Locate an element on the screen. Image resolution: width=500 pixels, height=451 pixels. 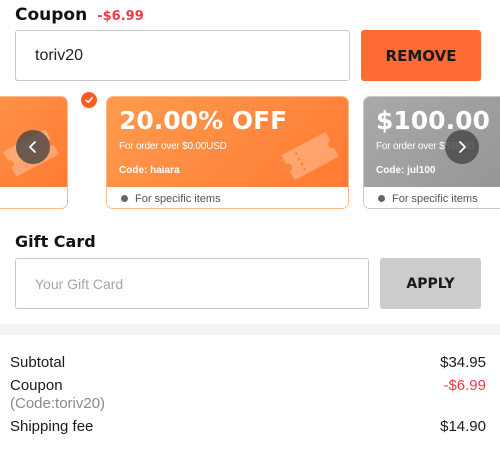
coupon-card-code: Code: haiara is located at coordinates (149, 170).